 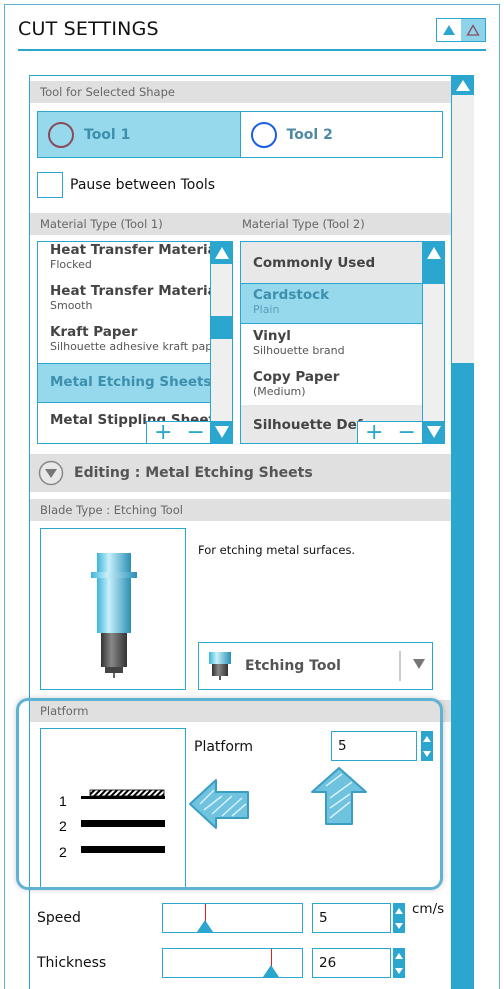 I want to click on material-list-tool2-scrollbar, so click(x=433, y=342).